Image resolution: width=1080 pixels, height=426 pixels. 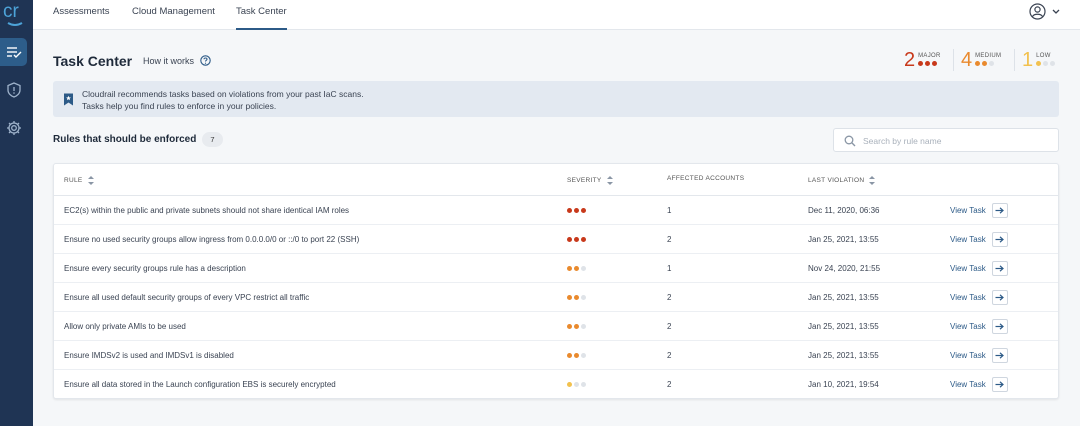 What do you see at coordinates (988, 63) in the screenshot?
I see `medium-dots` at bounding box center [988, 63].